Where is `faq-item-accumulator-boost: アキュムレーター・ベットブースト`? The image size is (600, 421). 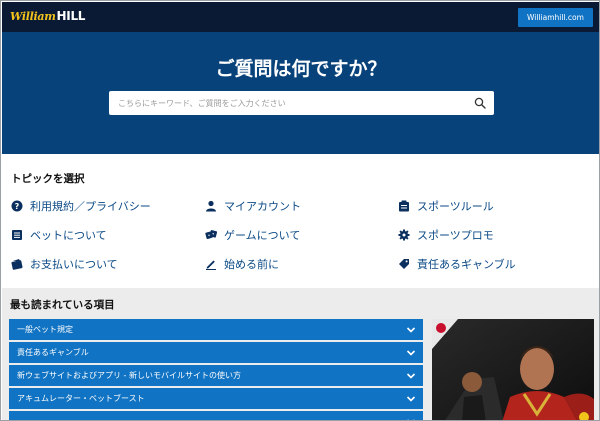 faq-item-accumulator-boost: アキュムレーター・ベットブースト is located at coordinates (216, 398).